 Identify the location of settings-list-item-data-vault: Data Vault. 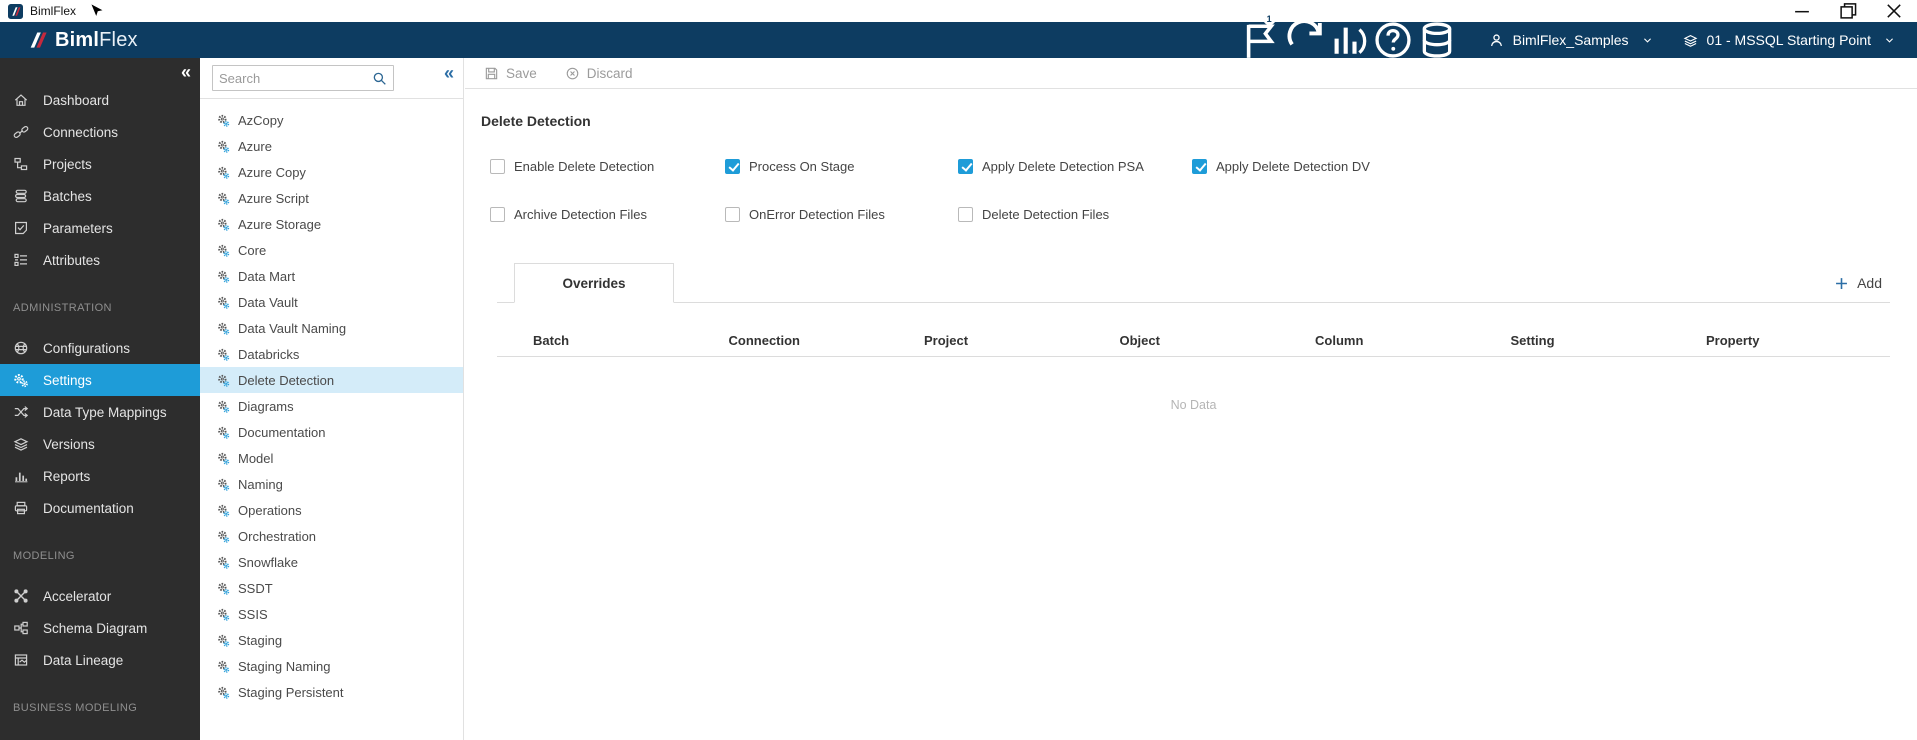
(331, 302).